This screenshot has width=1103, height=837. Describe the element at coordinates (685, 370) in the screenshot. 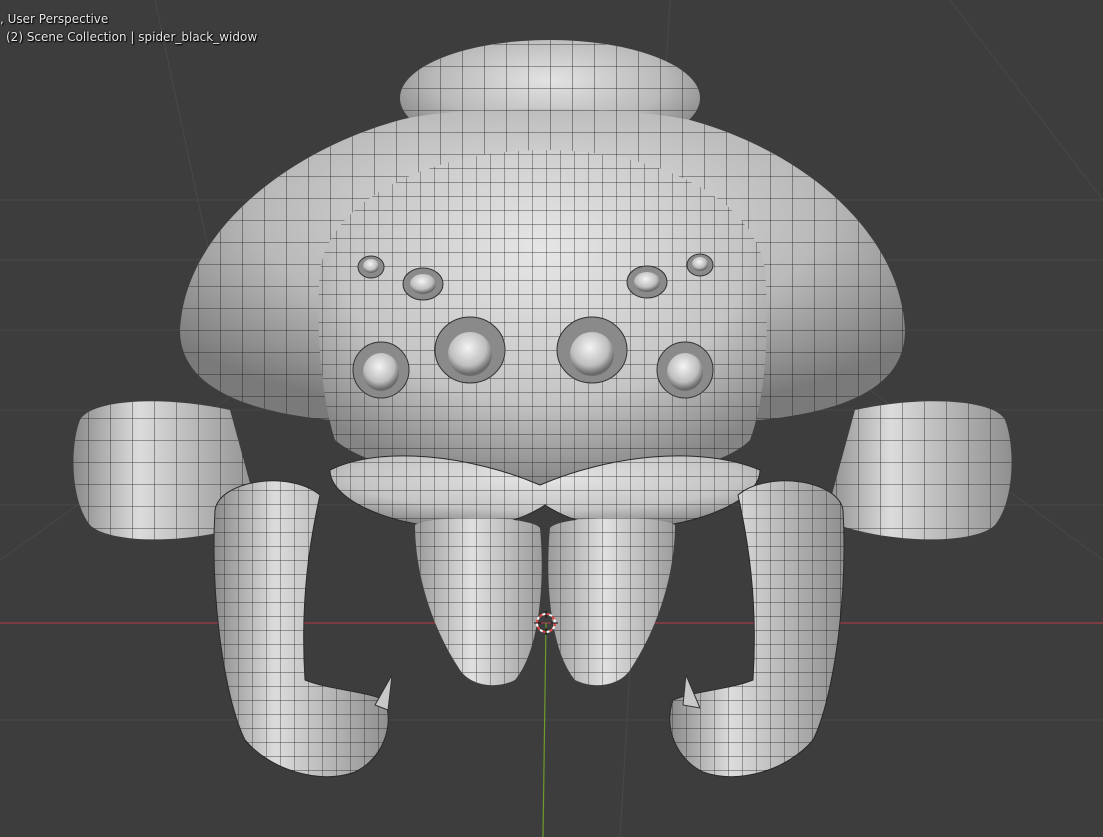

I see `eye-large-outer-right` at that location.